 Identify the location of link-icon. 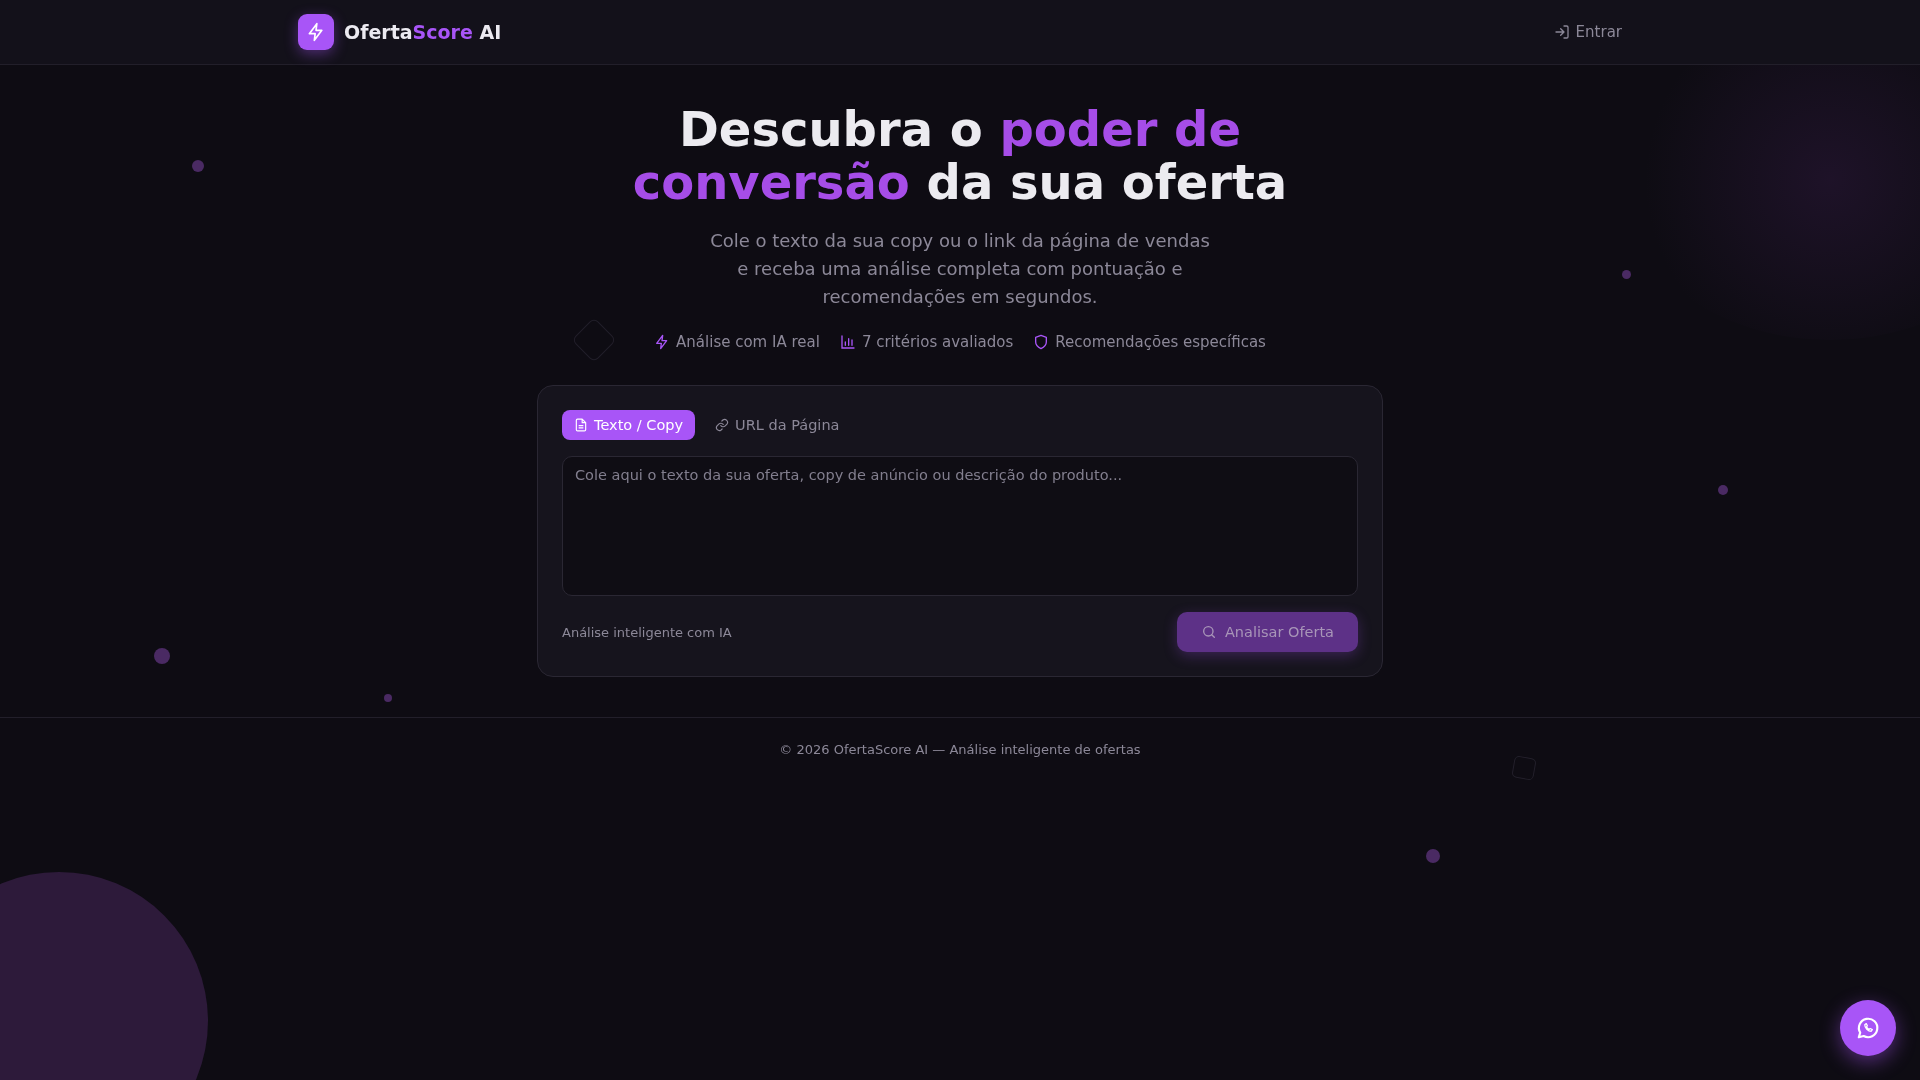
(722, 425).